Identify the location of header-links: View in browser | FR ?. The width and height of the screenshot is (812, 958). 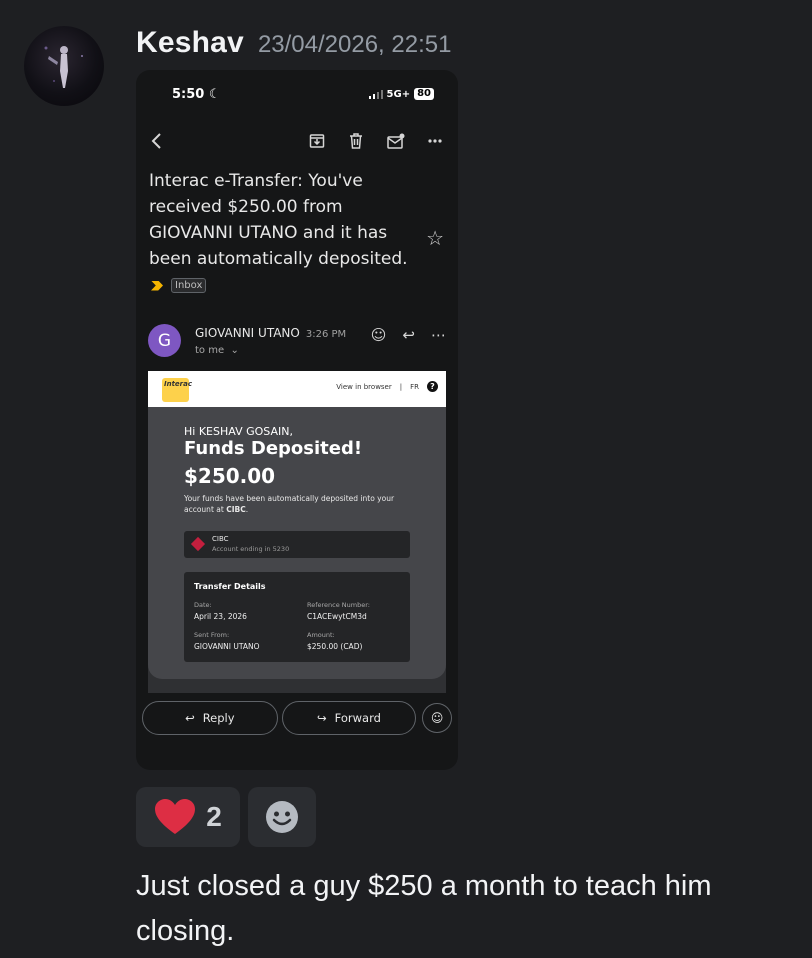
(387, 386).